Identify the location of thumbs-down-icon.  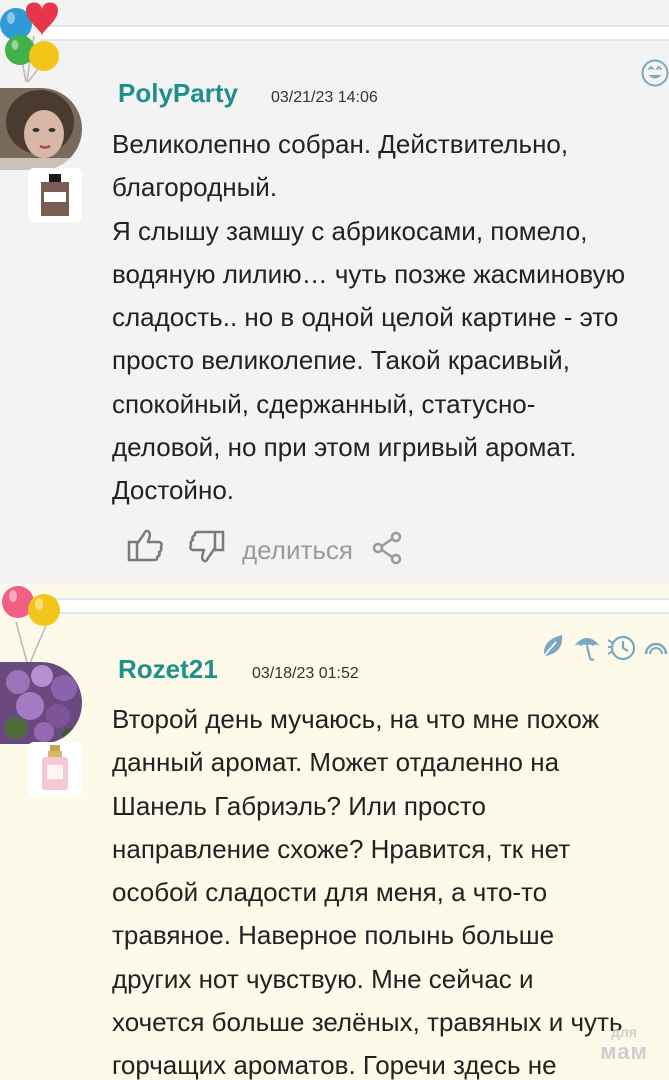
(206, 546).